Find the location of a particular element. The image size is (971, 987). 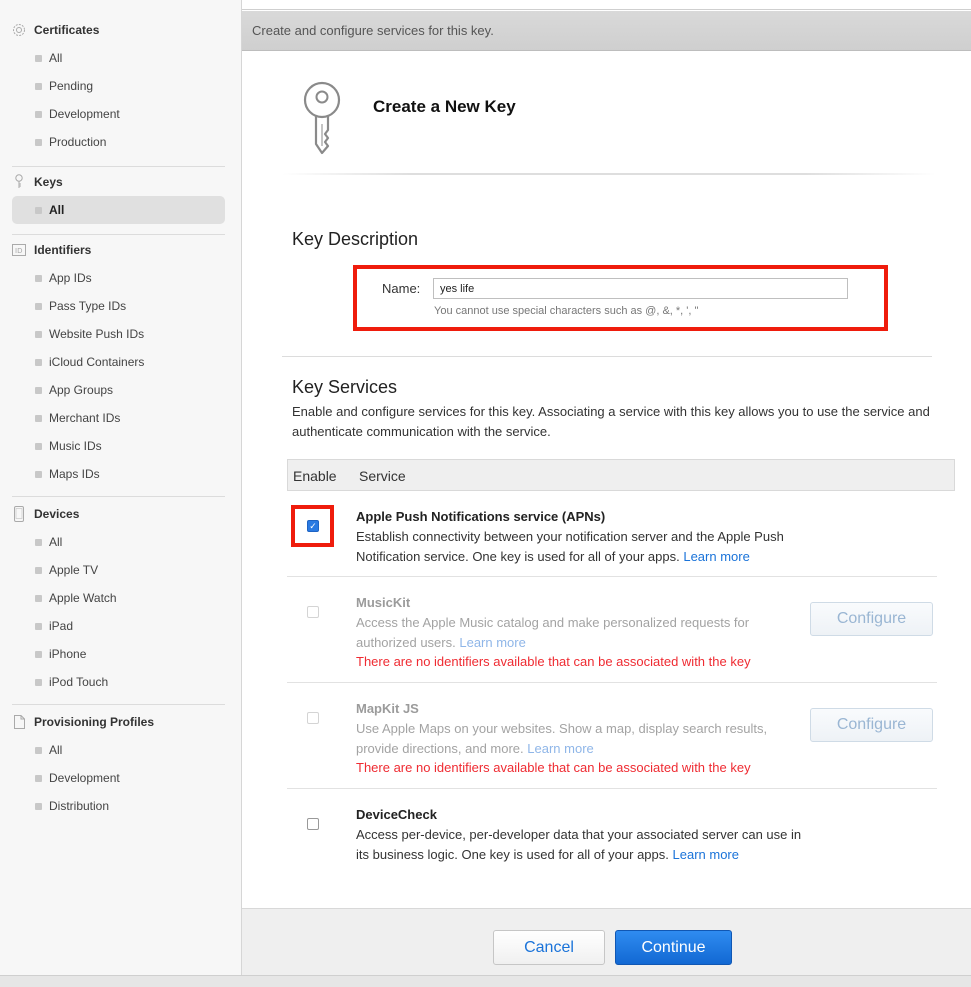

musickit-checkbox is located at coordinates (313, 612).